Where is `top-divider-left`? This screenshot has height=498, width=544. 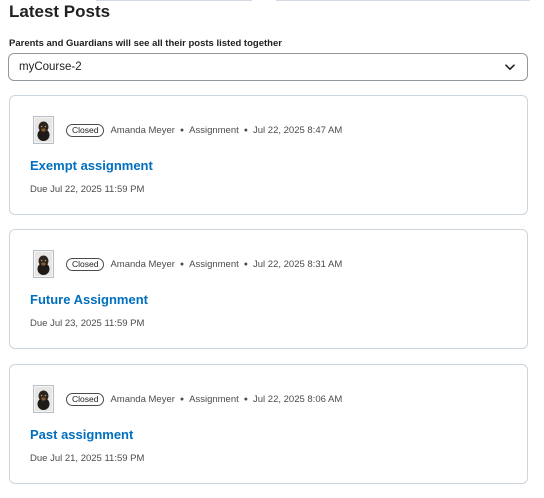
top-divider-left is located at coordinates (174, 0).